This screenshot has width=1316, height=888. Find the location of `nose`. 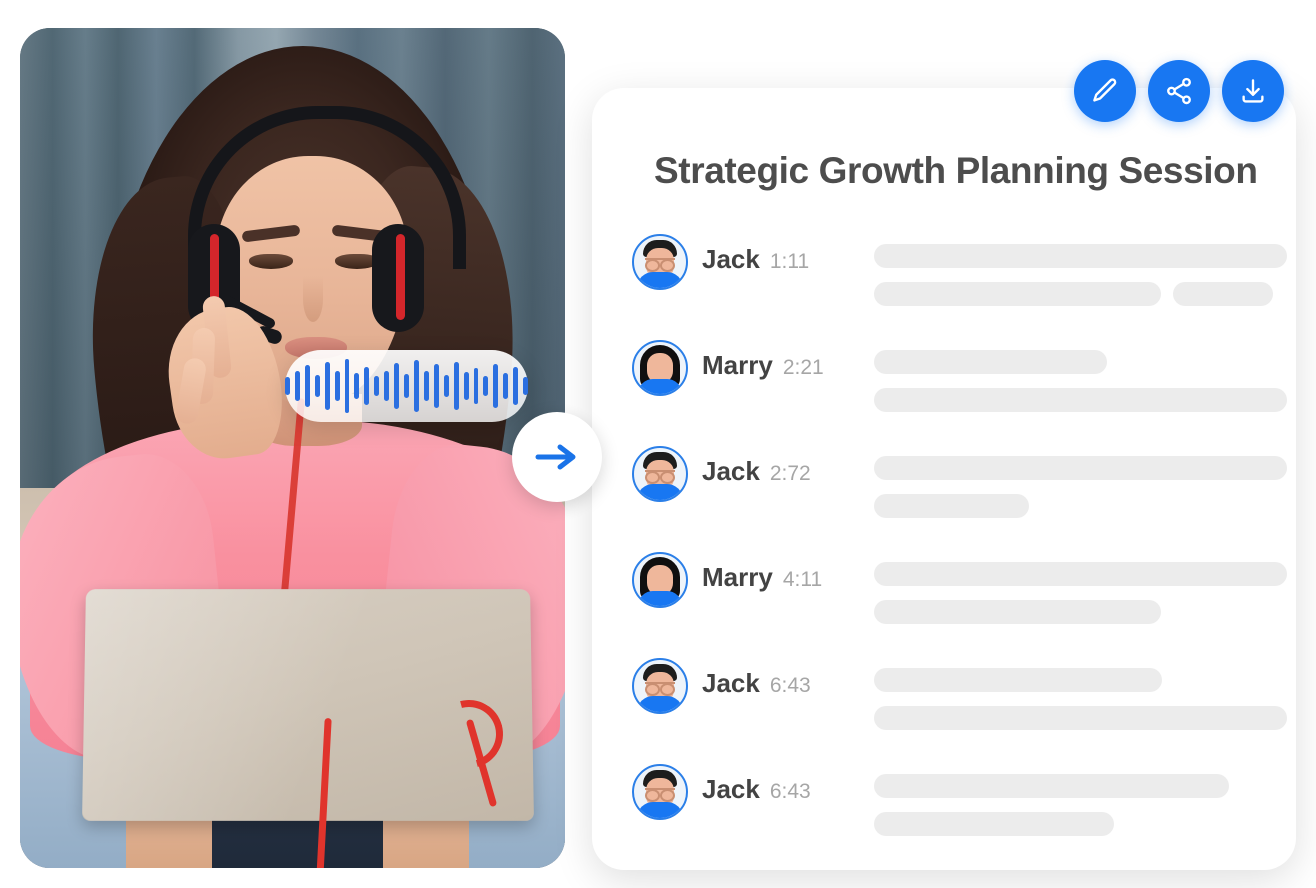

nose is located at coordinates (313, 299).